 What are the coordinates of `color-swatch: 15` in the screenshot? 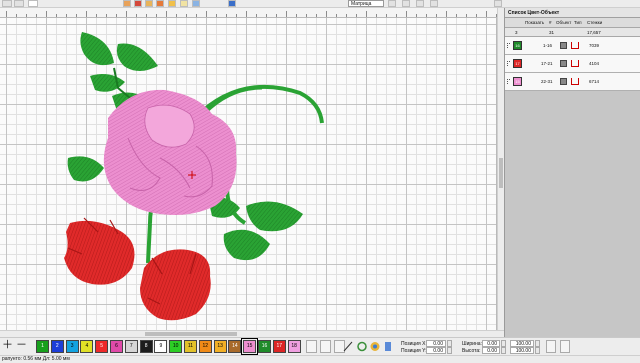 It's located at (517, 81).